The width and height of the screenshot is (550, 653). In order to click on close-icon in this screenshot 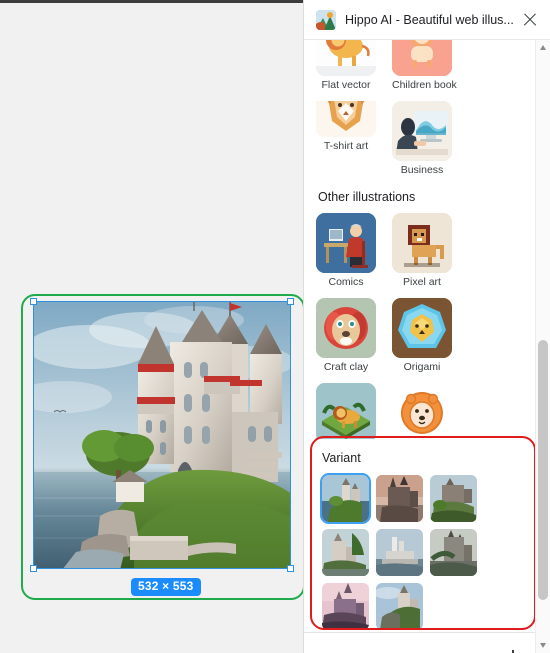, I will do `click(530, 20)`.